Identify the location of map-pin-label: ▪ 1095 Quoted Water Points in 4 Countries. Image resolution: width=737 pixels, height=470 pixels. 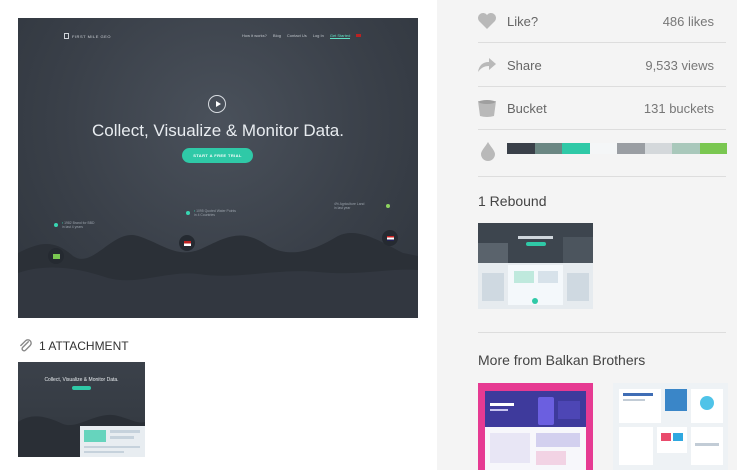
(215, 213).